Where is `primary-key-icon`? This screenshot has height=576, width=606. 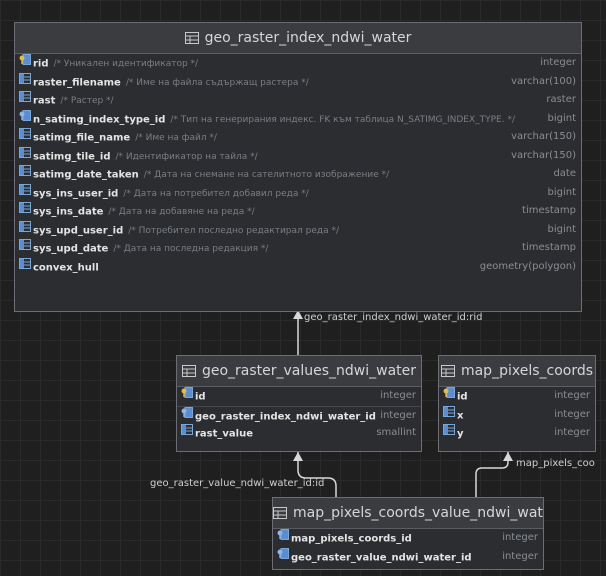
primary-key-icon is located at coordinates (450, 396).